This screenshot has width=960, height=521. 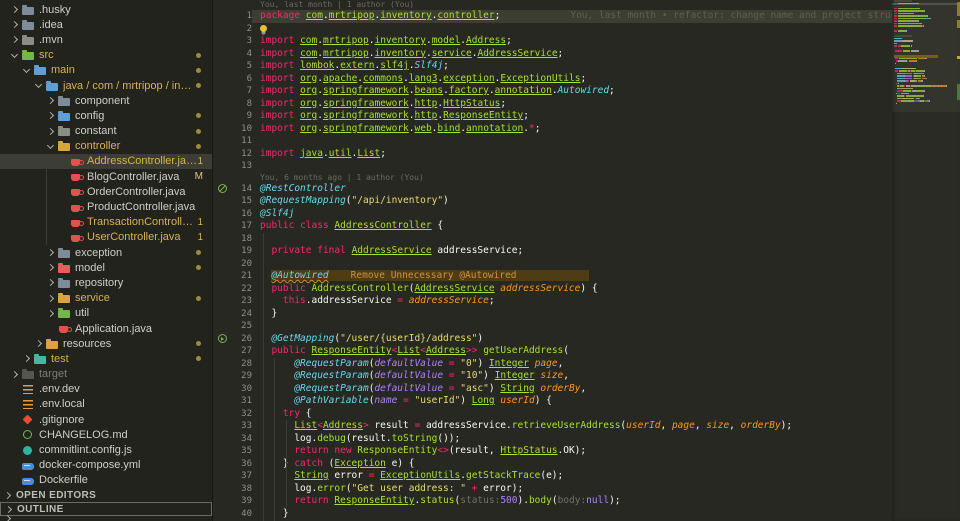 What do you see at coordinates (106, 419) in the screenshot?
I see `tree-item: .gitignore` at bounding box center [106, 419].